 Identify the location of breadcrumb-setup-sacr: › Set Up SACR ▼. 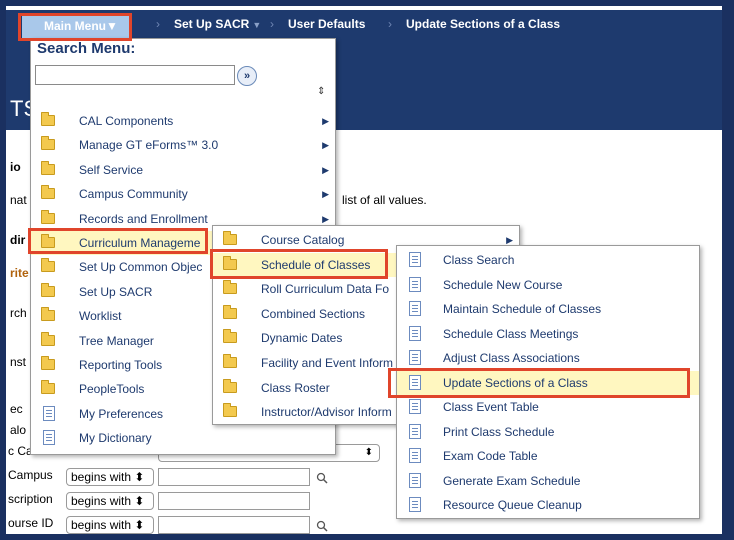
(208, 24).